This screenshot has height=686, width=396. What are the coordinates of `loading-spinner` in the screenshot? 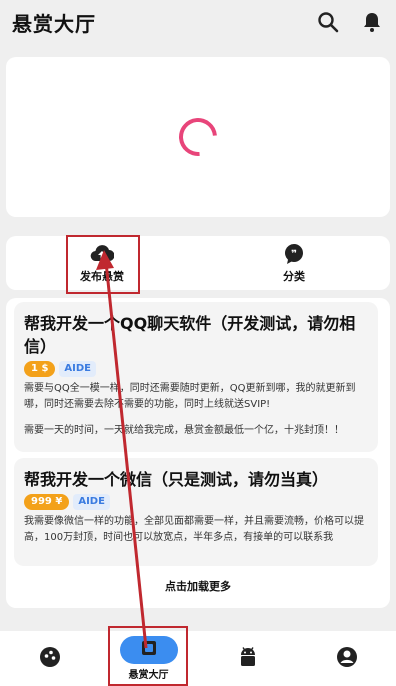 It's located at (198, 137).